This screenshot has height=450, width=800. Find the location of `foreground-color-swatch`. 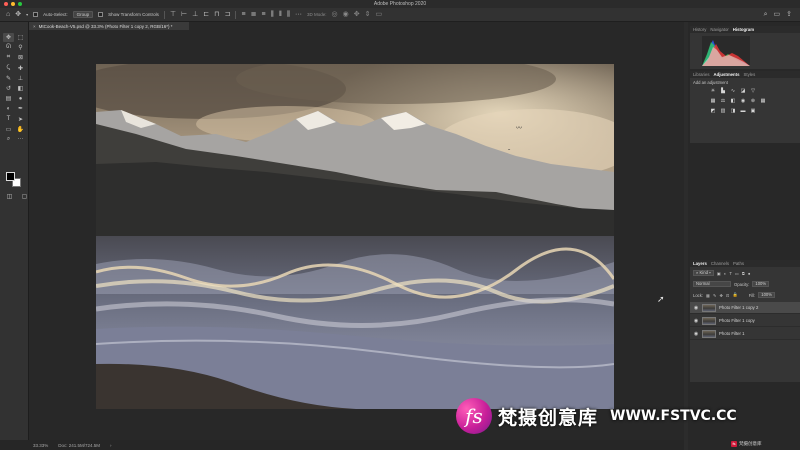

foreground-color-swatch is located at coordinates (10, 176).